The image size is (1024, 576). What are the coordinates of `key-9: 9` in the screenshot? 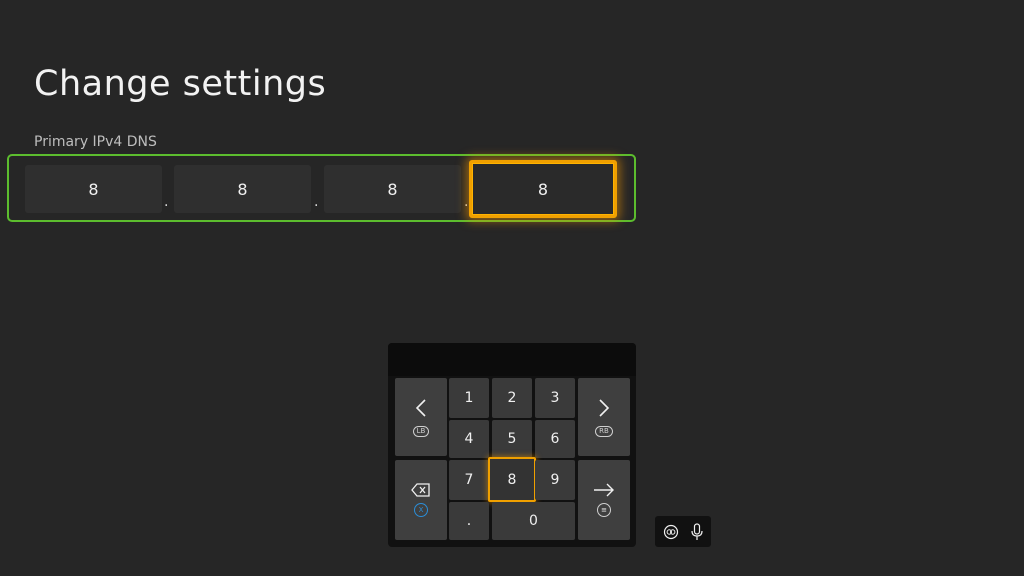 It's located at (555, 480).